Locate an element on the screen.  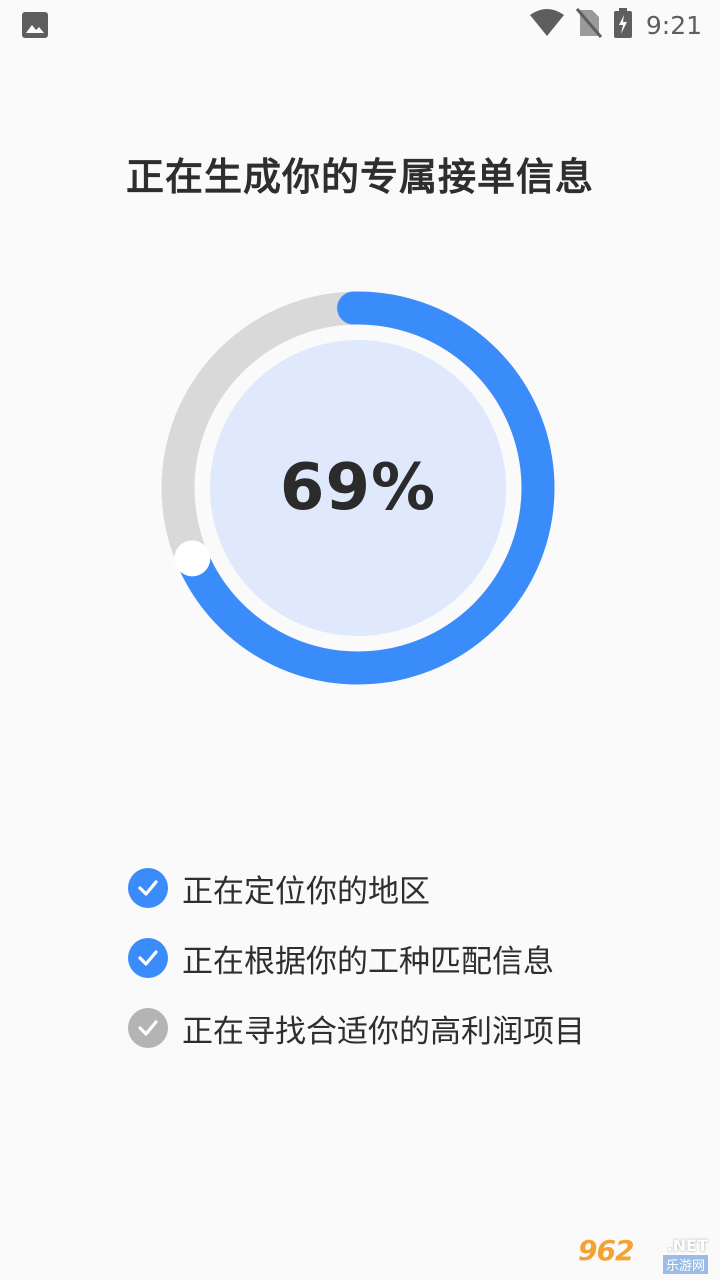
watermark-brand: 962 is located at coordinates (606, 1250).